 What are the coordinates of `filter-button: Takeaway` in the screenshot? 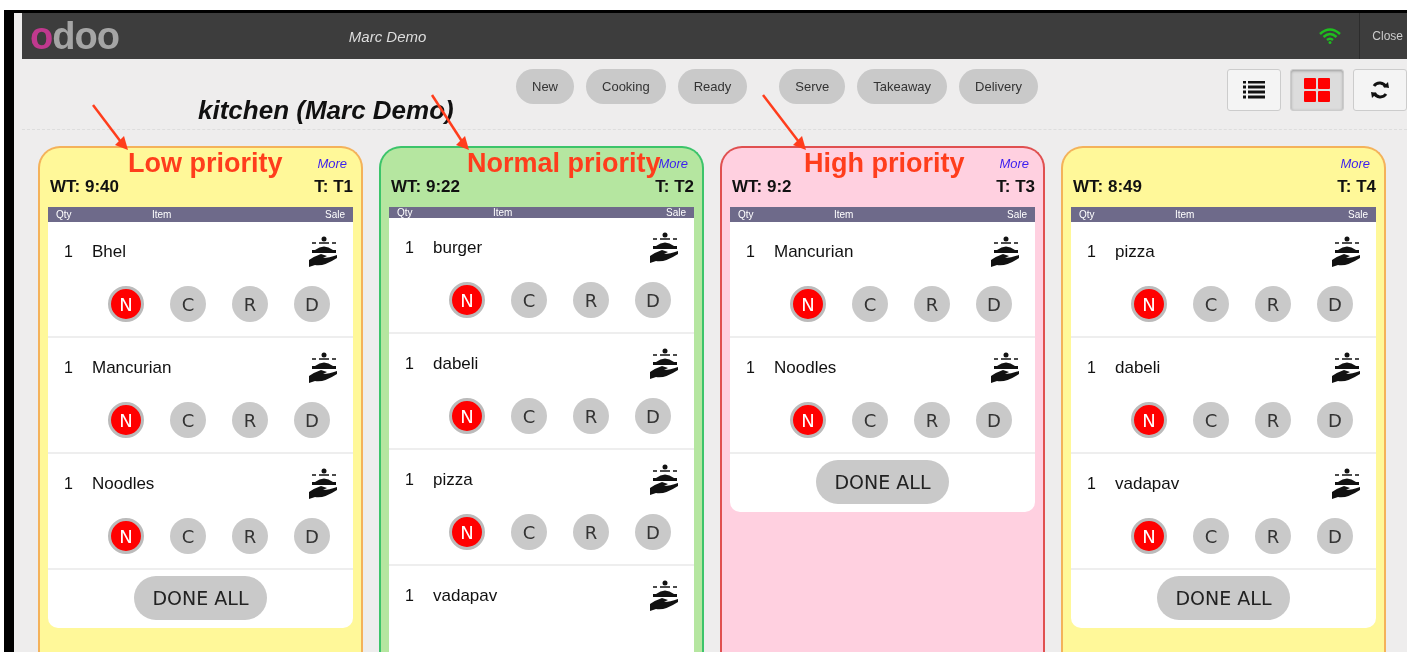 It's located at (902, 86).